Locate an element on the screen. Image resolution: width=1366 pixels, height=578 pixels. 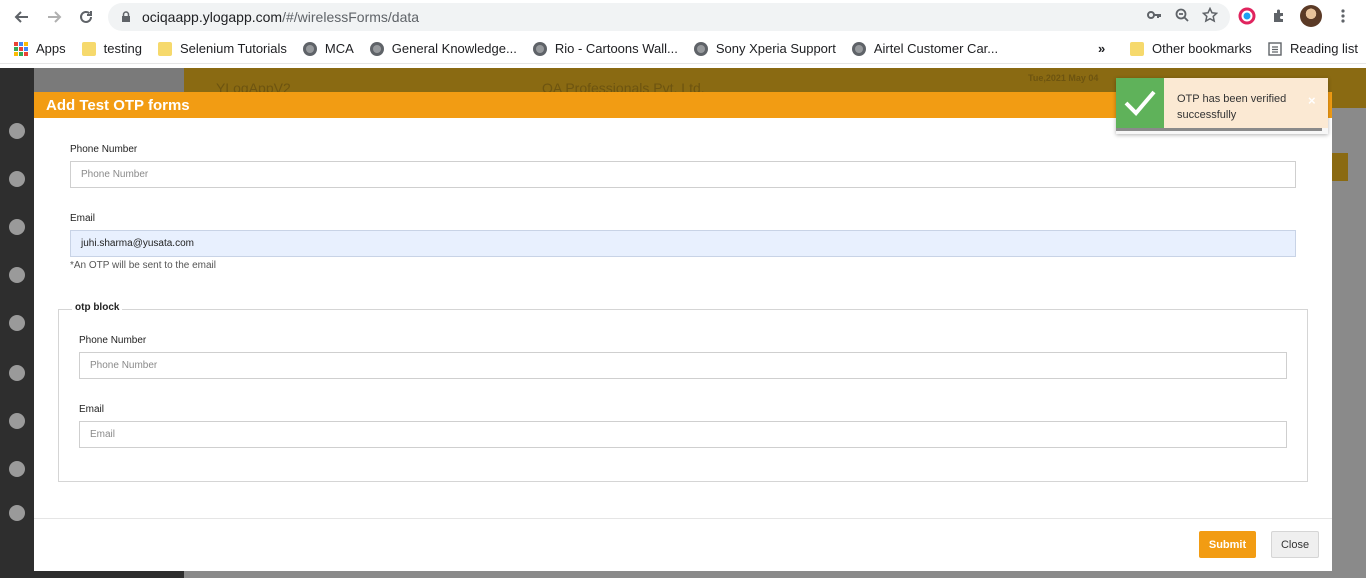
bookmark-testing: testing is located at coordinates (112, 49).